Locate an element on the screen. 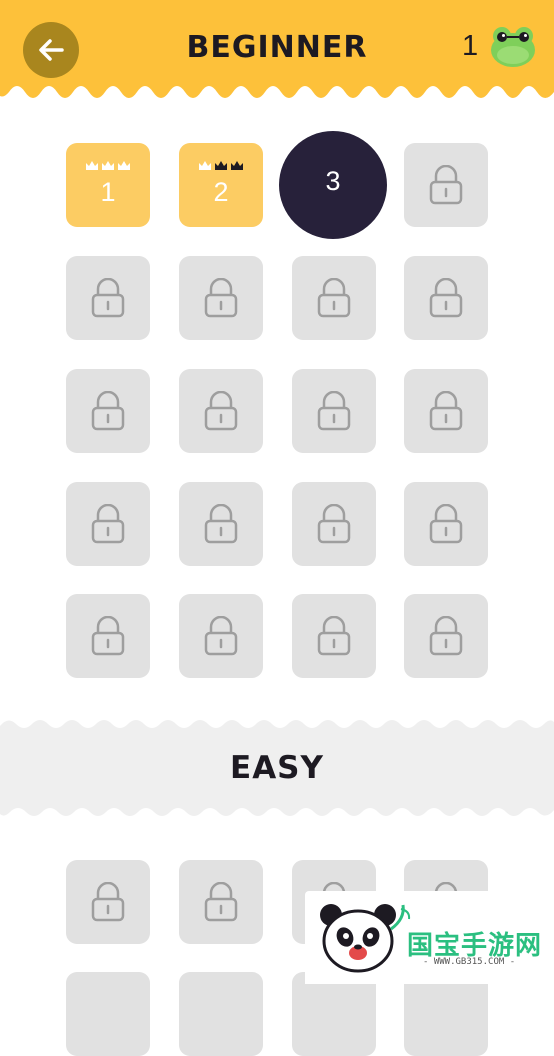 The width and height of the screenshot is (554, 1056). frog-count: 1 is located at coordinates (470, 46).